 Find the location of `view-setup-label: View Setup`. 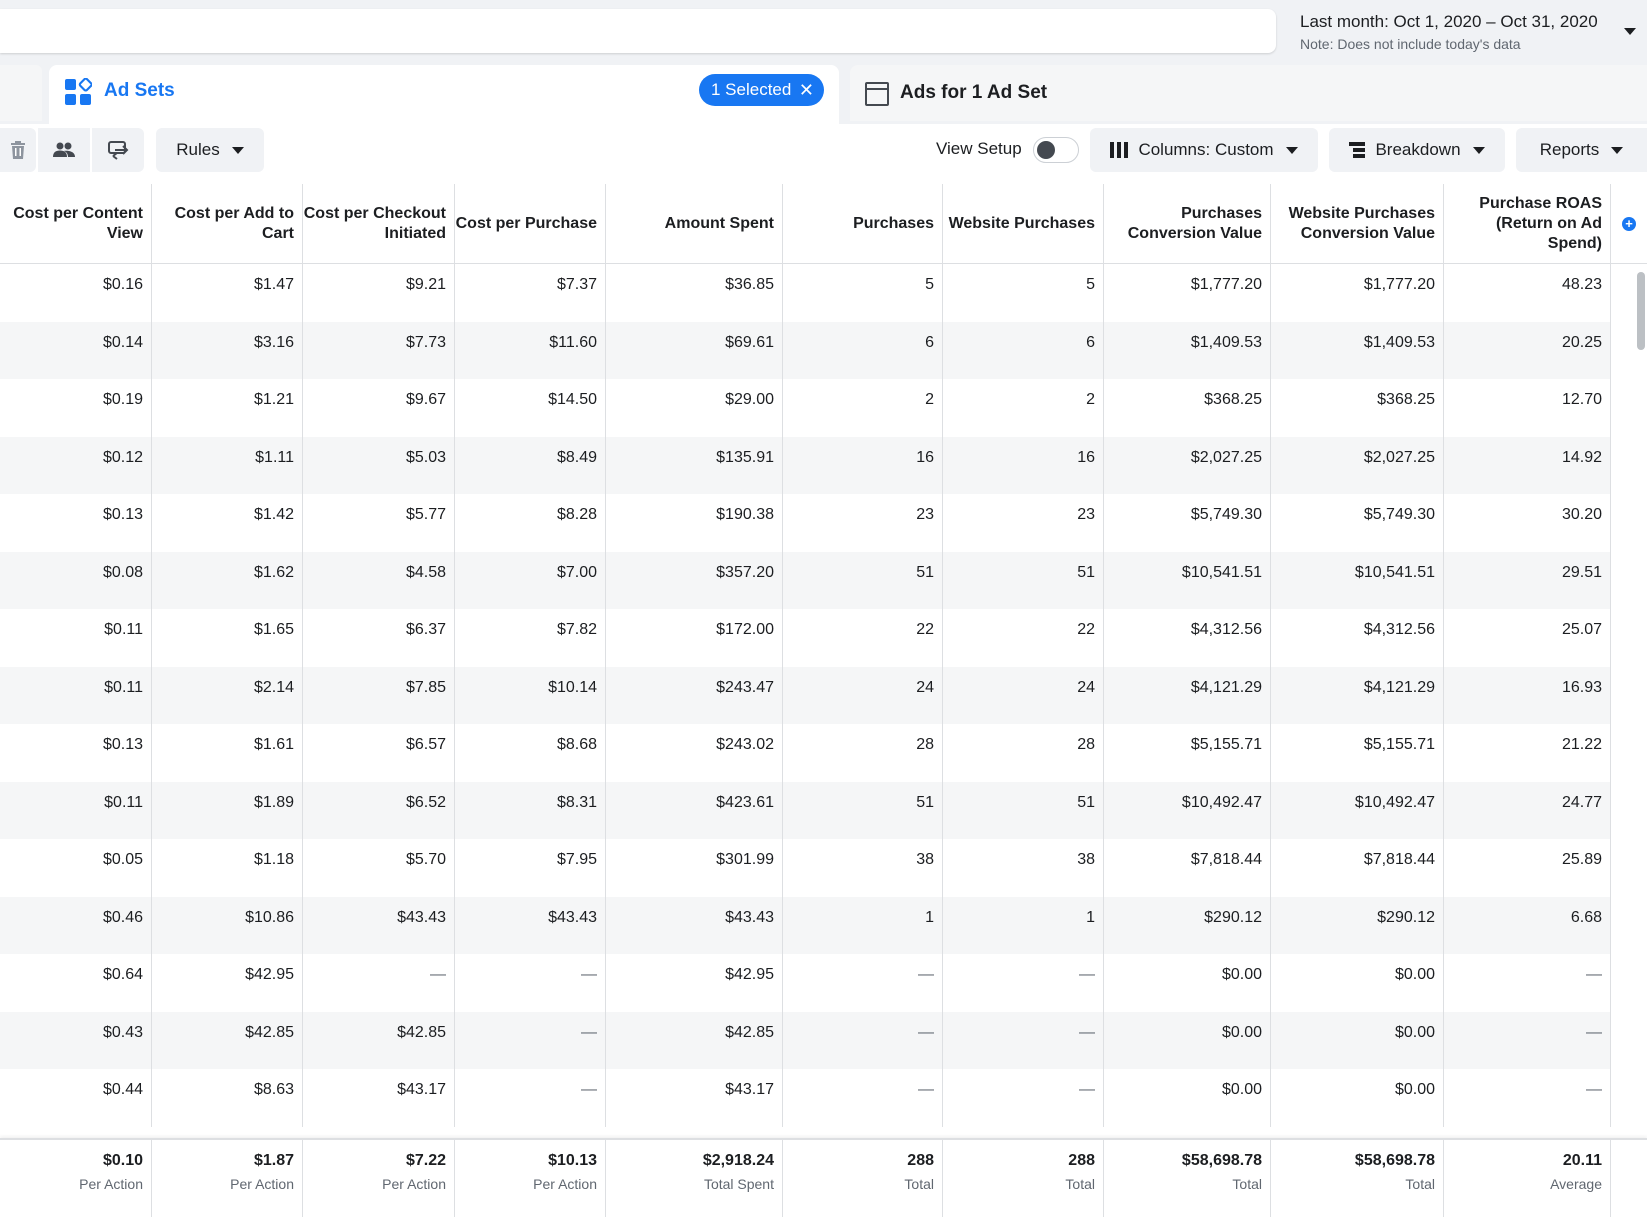

view-setup-label: View Setup is located at coordinates (979, 148).